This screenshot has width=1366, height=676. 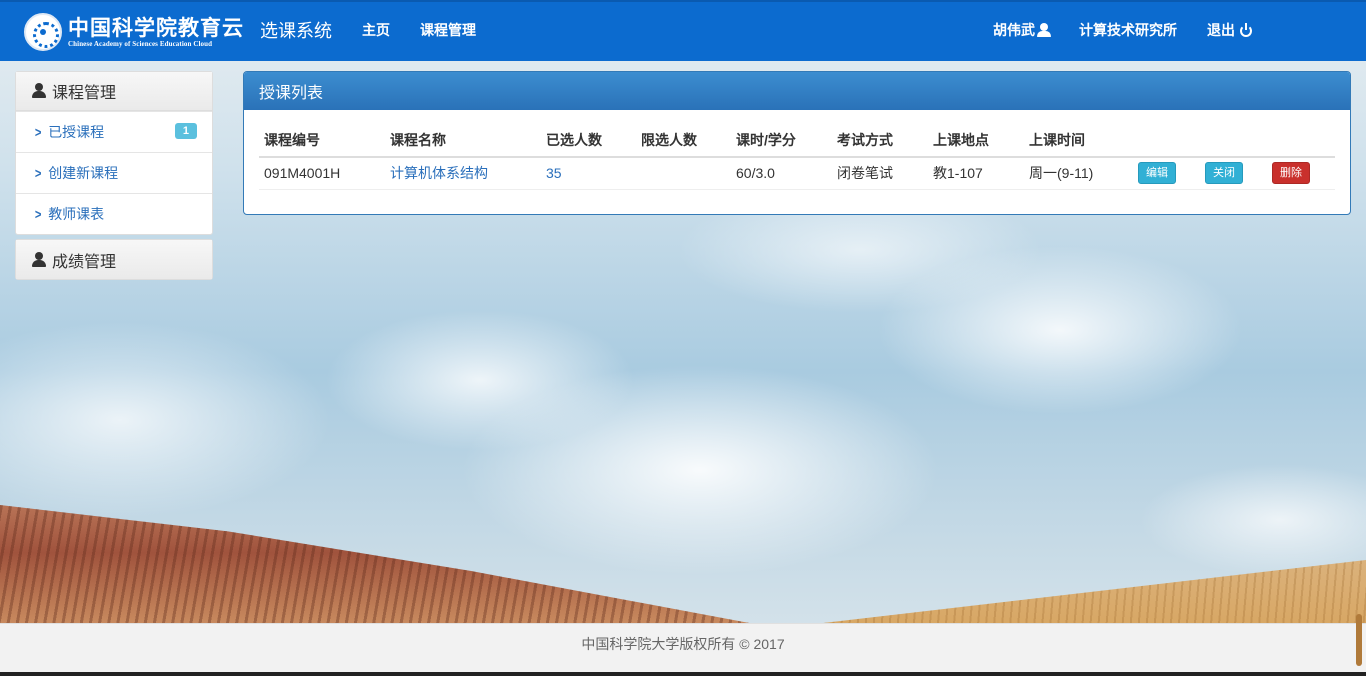 I want to click on bottom-edge, so click(x=683, y=674).